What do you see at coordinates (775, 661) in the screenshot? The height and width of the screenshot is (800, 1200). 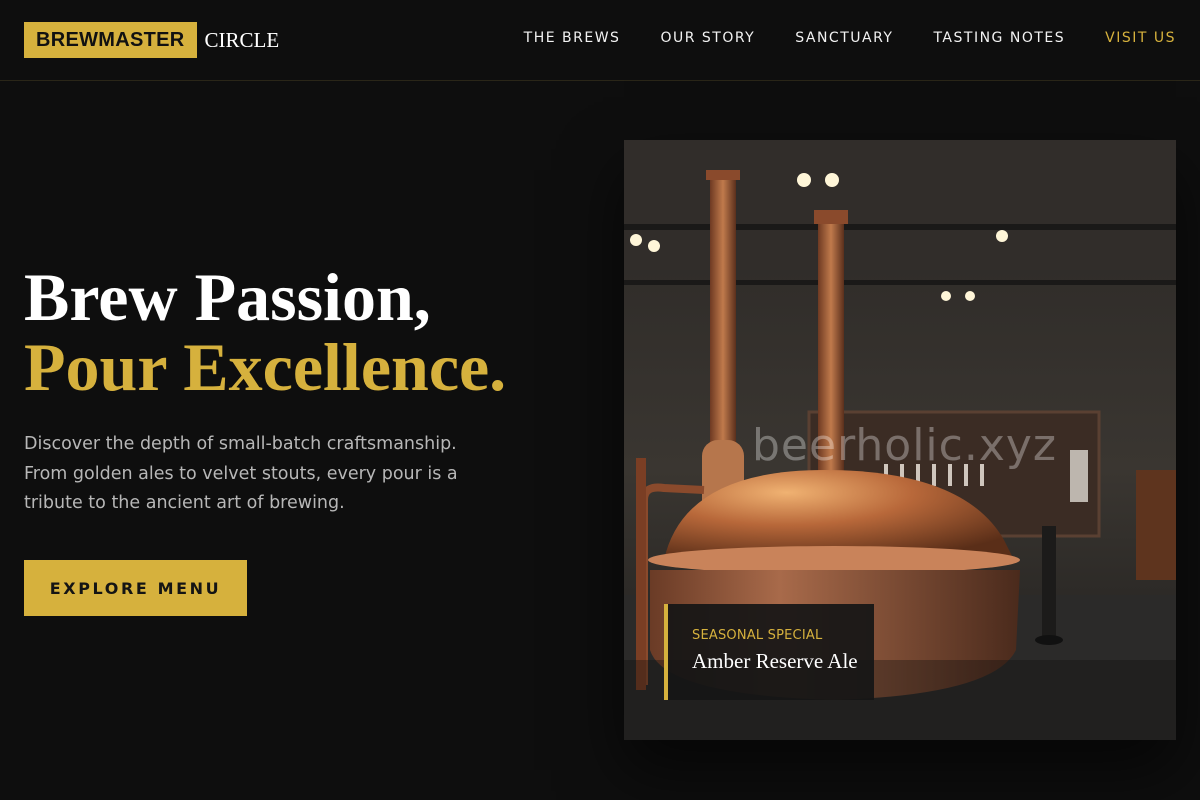 I see `seasonal-special-name: Amber Reserve Ale` at bounding box center [775, 661].